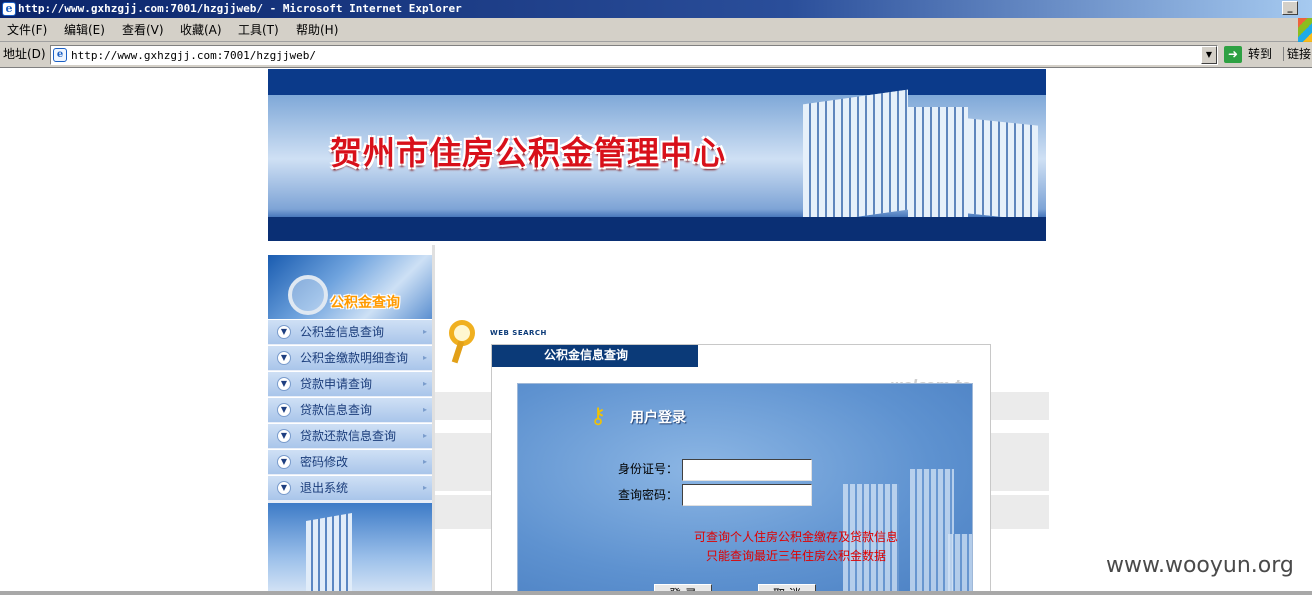  What do you see at coordinates (1233, 54) in the screenshot?
I see `go-arrow-icon: ➜` at bounding box center [1233, 54].